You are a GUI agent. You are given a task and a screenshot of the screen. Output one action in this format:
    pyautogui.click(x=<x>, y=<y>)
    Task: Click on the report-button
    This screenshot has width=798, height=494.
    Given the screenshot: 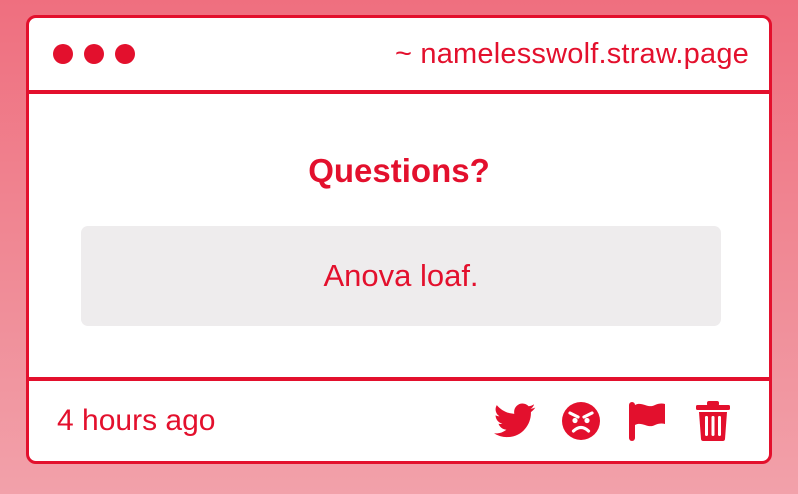 What is the action you would take?
    pyautogui.click(x=647, y=421)
    